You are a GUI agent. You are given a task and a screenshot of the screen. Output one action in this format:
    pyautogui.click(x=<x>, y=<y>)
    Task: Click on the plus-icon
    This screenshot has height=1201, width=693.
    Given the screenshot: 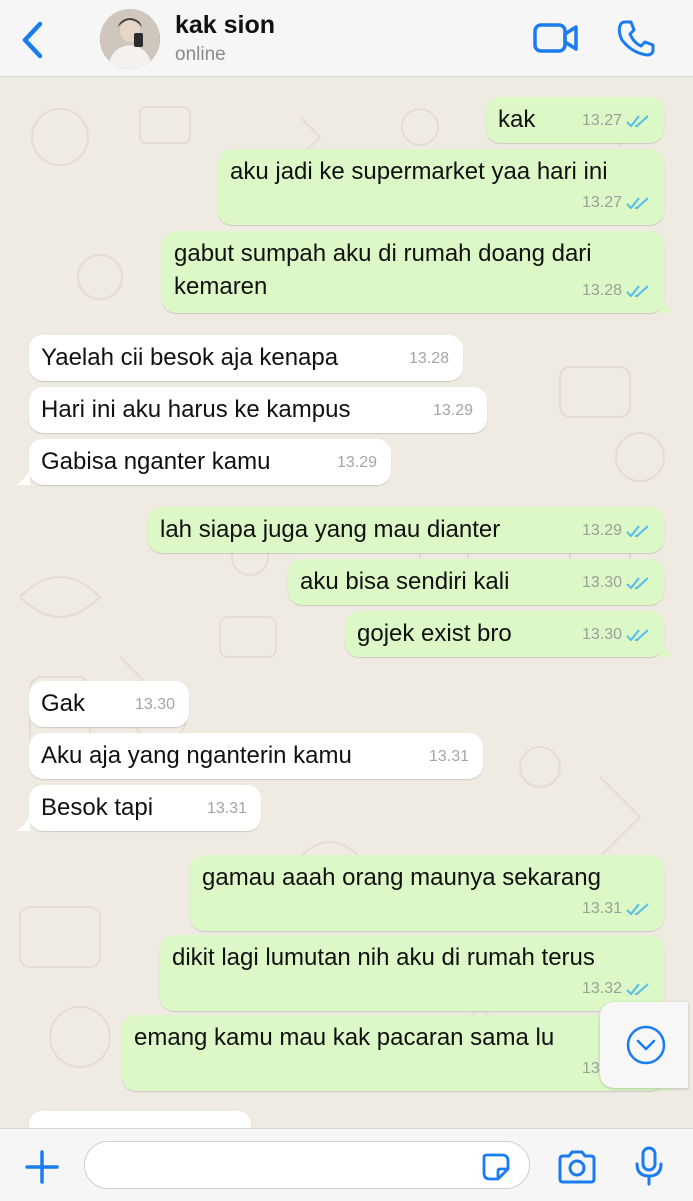 What is the action you would take?
    pyautogui.click(x=42, y=1167)
    